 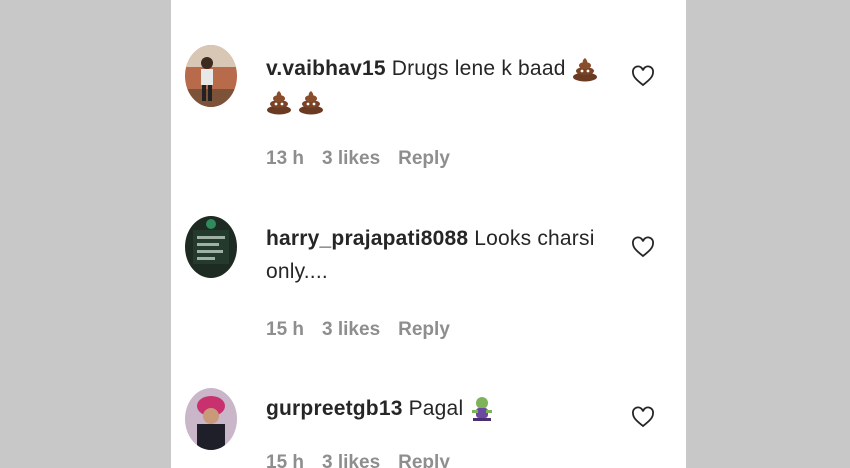 What do you see at coordinates (478, 68) in the screenshot?
I see `comment-body: Drugs lene k baad` at bounding box center [478, 68].